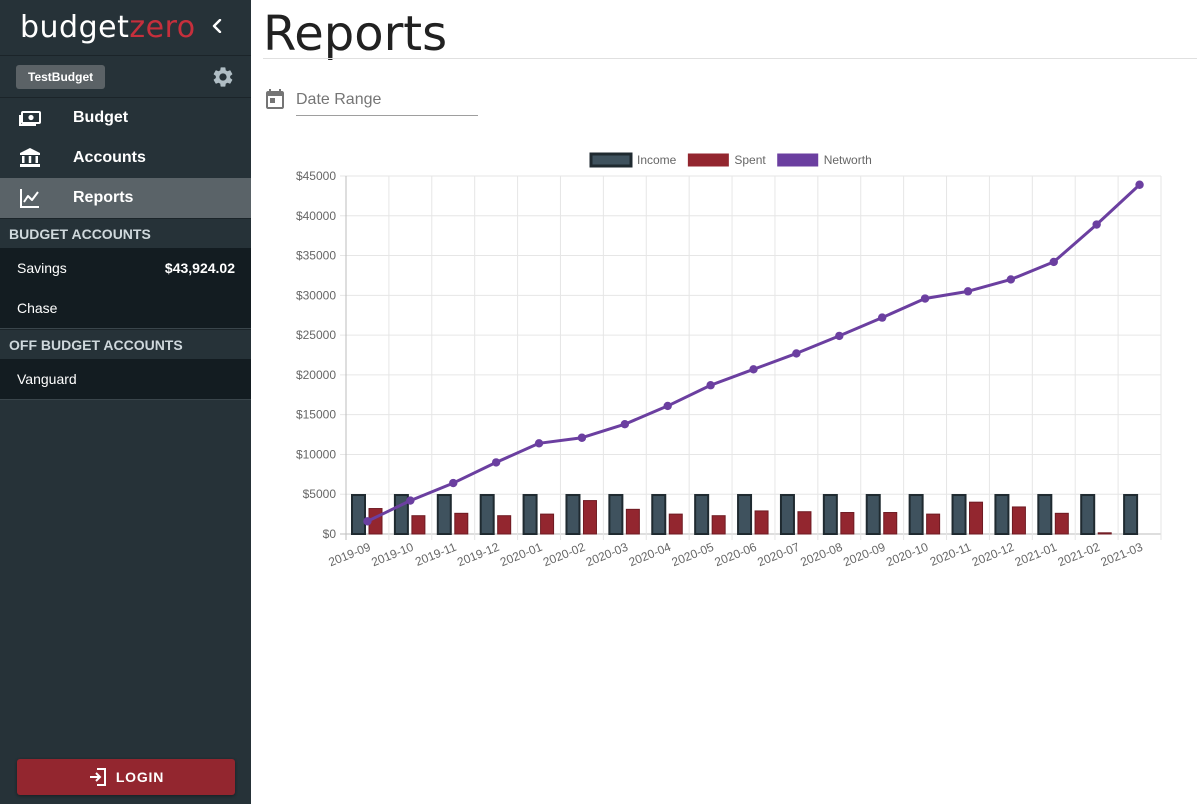  I want to click on account-name: Chase, so click(37, 308).